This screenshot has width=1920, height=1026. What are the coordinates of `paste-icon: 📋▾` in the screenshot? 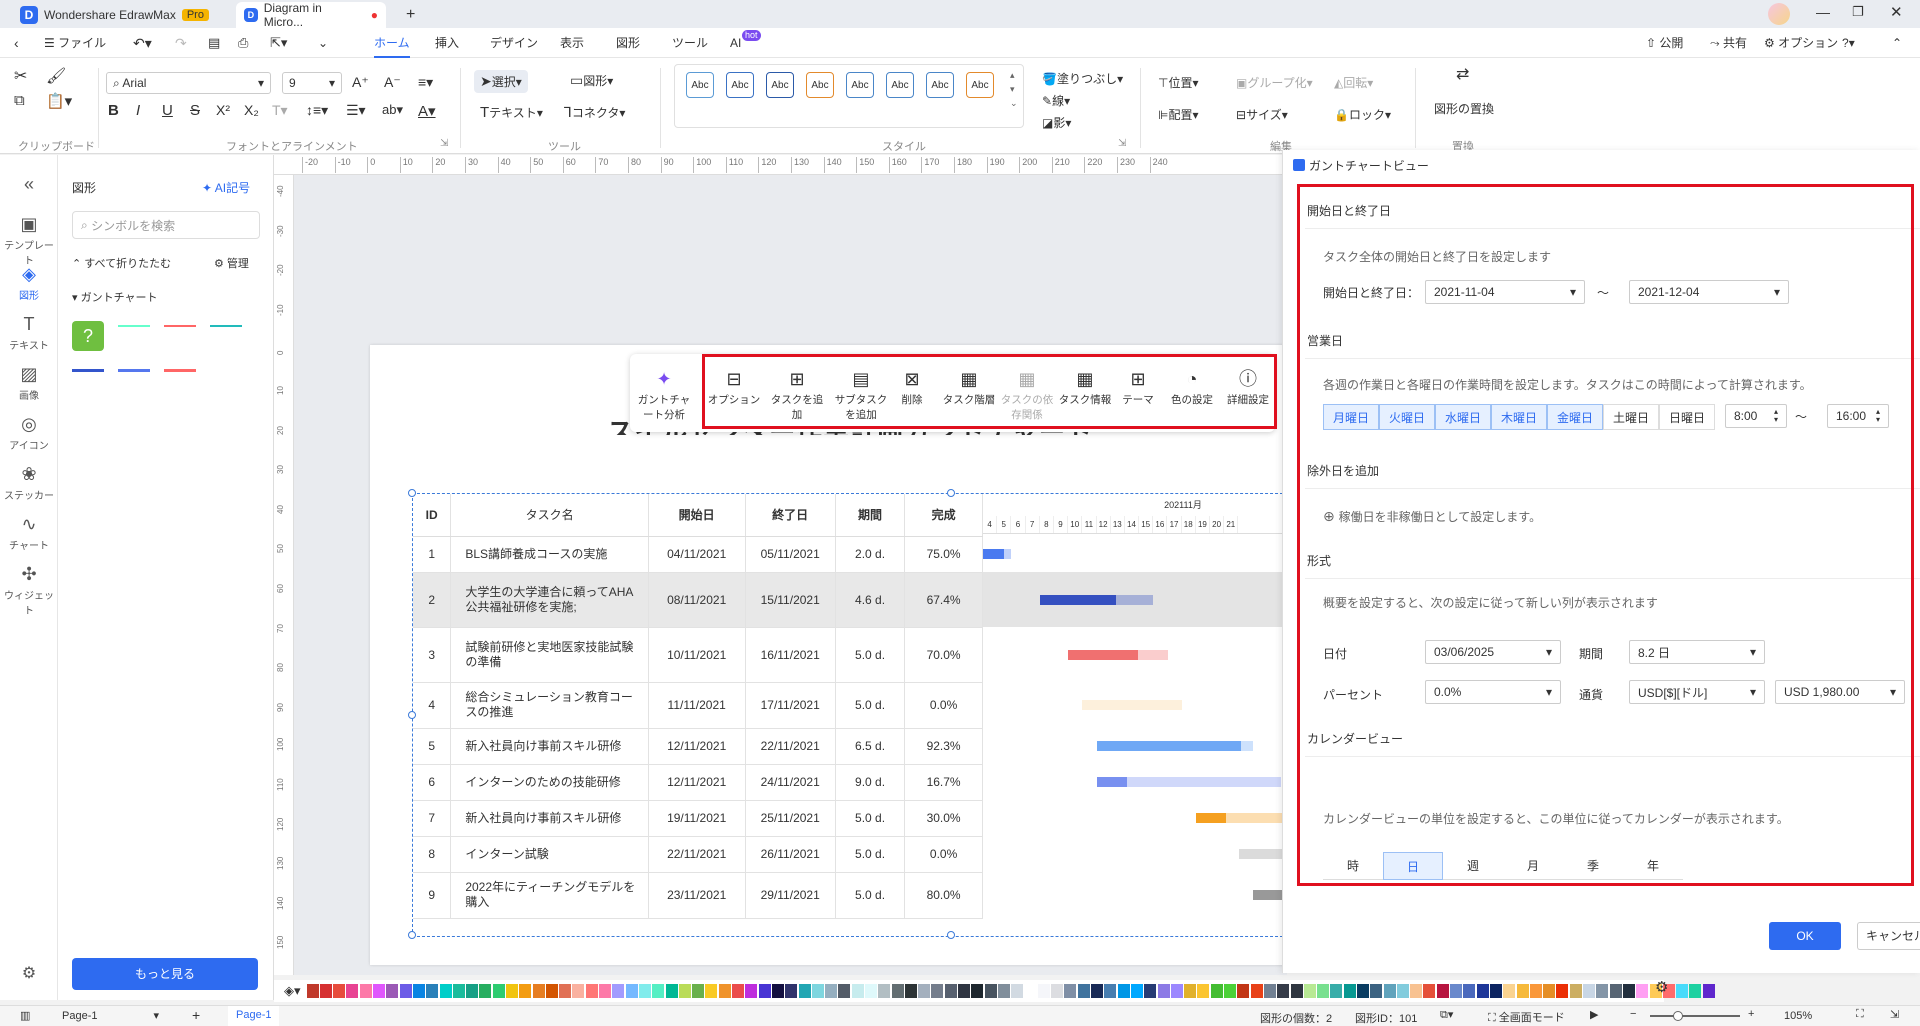 It's located at (59, 101).